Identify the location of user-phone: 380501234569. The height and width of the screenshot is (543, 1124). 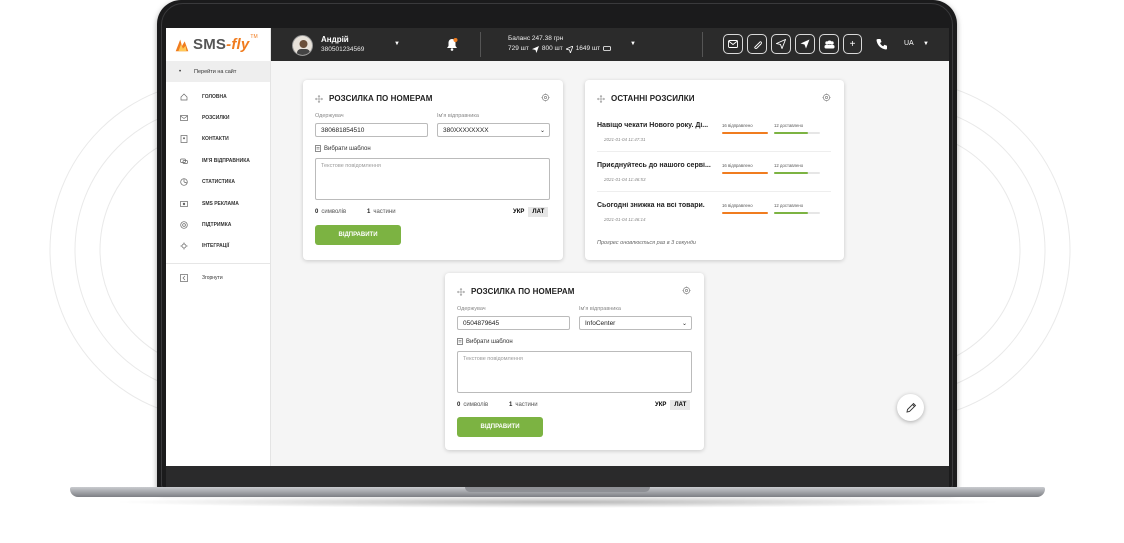
(343, 49).